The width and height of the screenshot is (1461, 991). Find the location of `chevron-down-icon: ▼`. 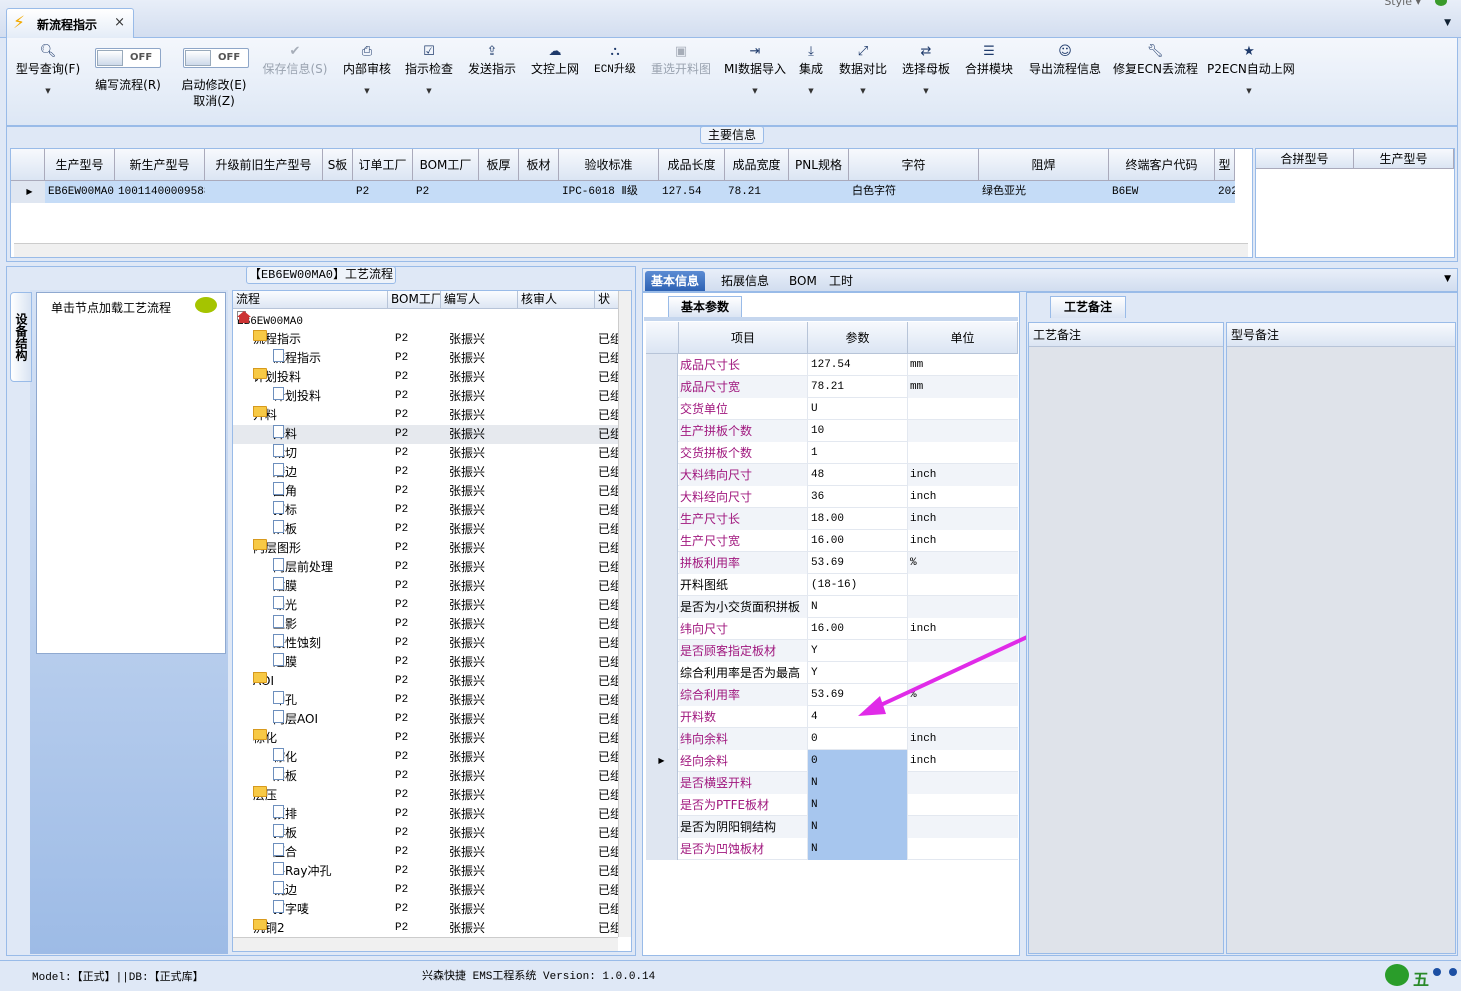

chevron-down-icon: ▼ is located at coordinates (1447, 23).